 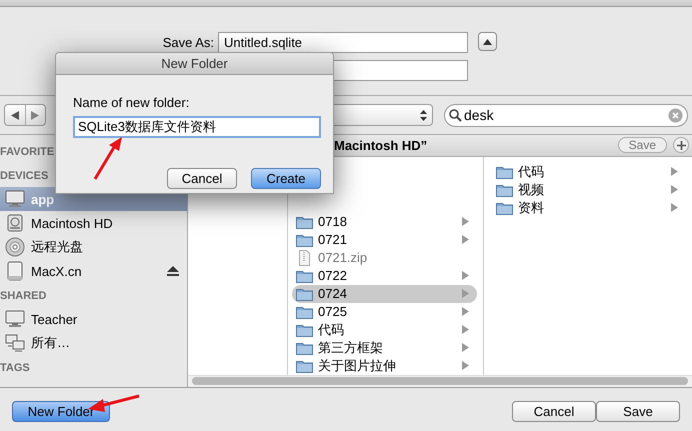 What do you see at coordinates (304, 258) in the screenshot?
I see `zip-file-icon` at bounding box center [304, 258].